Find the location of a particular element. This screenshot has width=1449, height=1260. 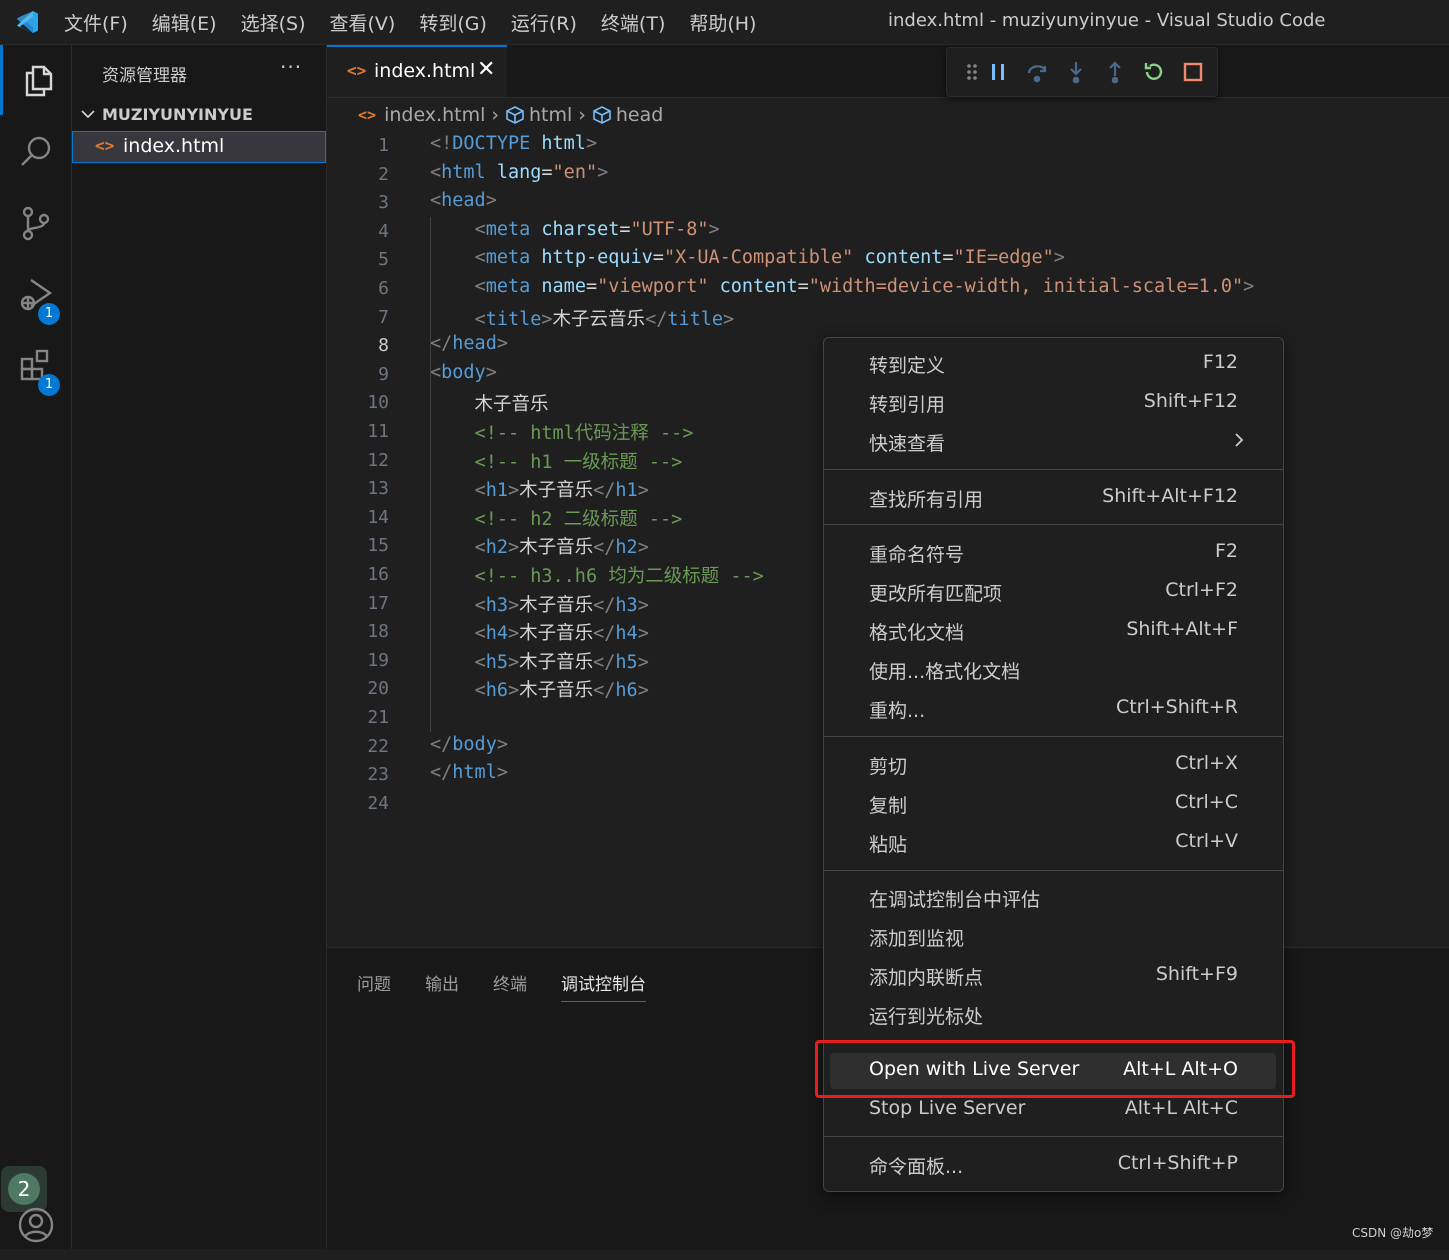

menu-item-15: 运行到光标处 is located at coordinates (1053, 1015).